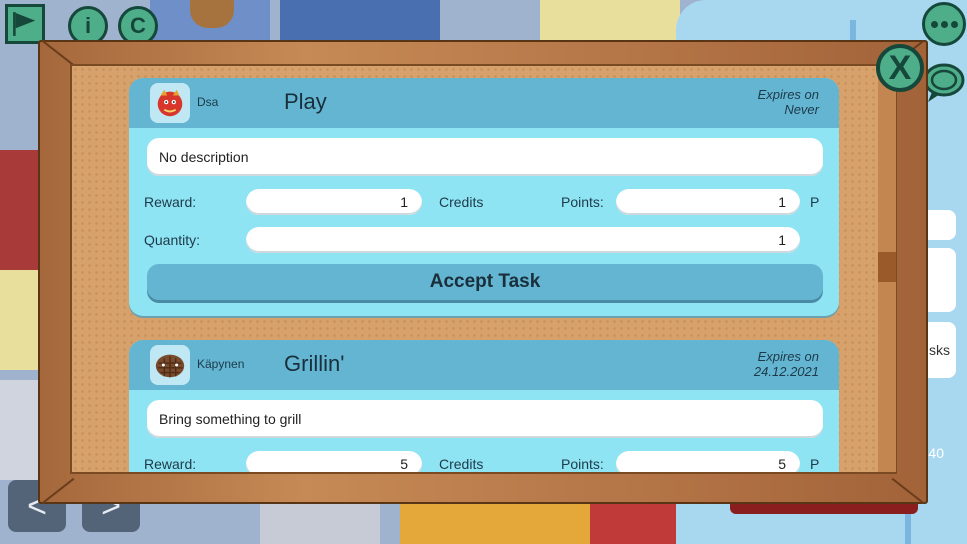 The width and height of the screenshot is (967, 544). What do you see at coordinates (221, 364) in the screenshot?
I see `creator-name: Käpynen` at bounding box center [221, 364].